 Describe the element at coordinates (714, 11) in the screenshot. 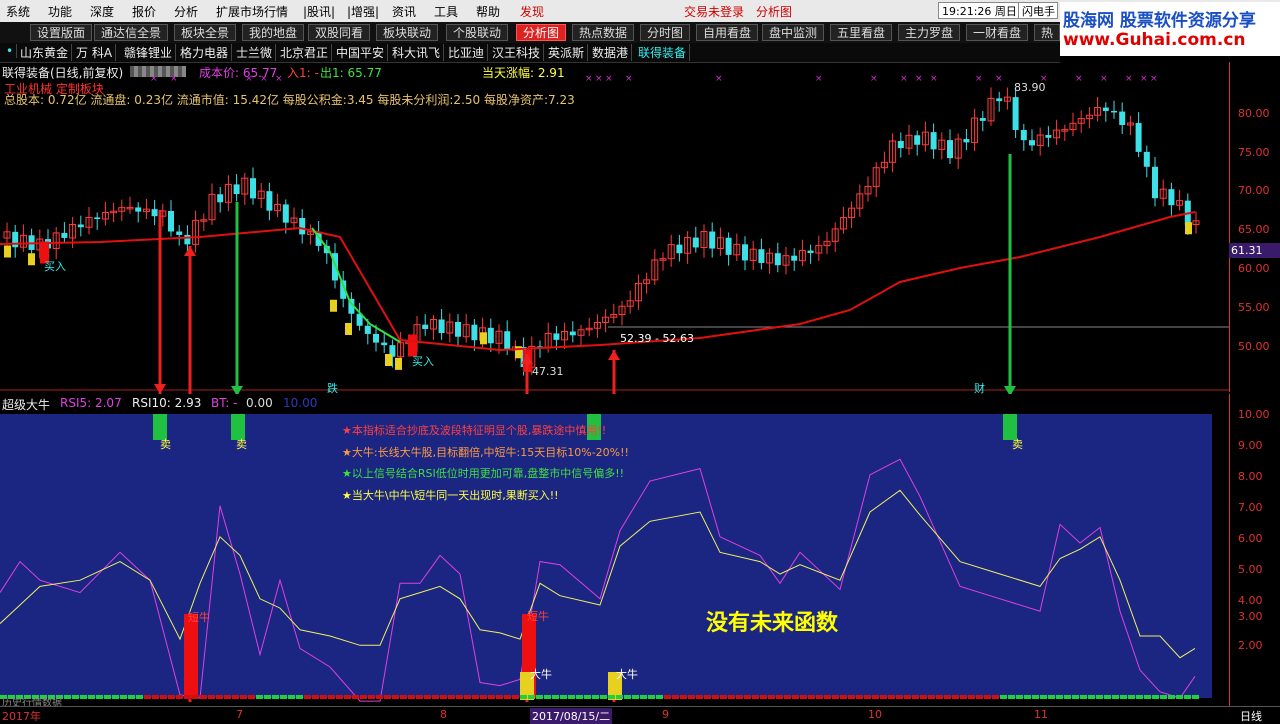

I see `trade-login-status: 交易未登录` at that location.